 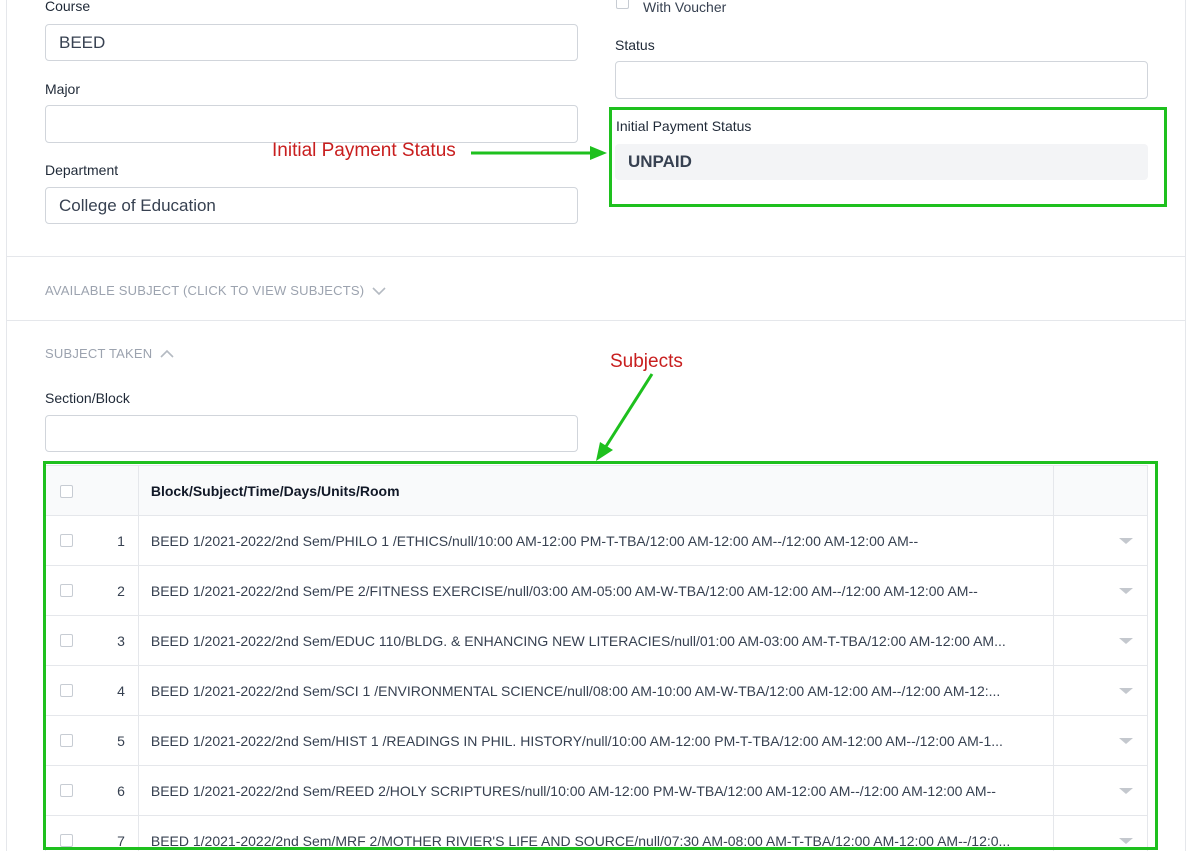 What do you see at coordinates (82, 170) in the screenshot?
I see `department-label: Department` at bounding box center [82, 170].